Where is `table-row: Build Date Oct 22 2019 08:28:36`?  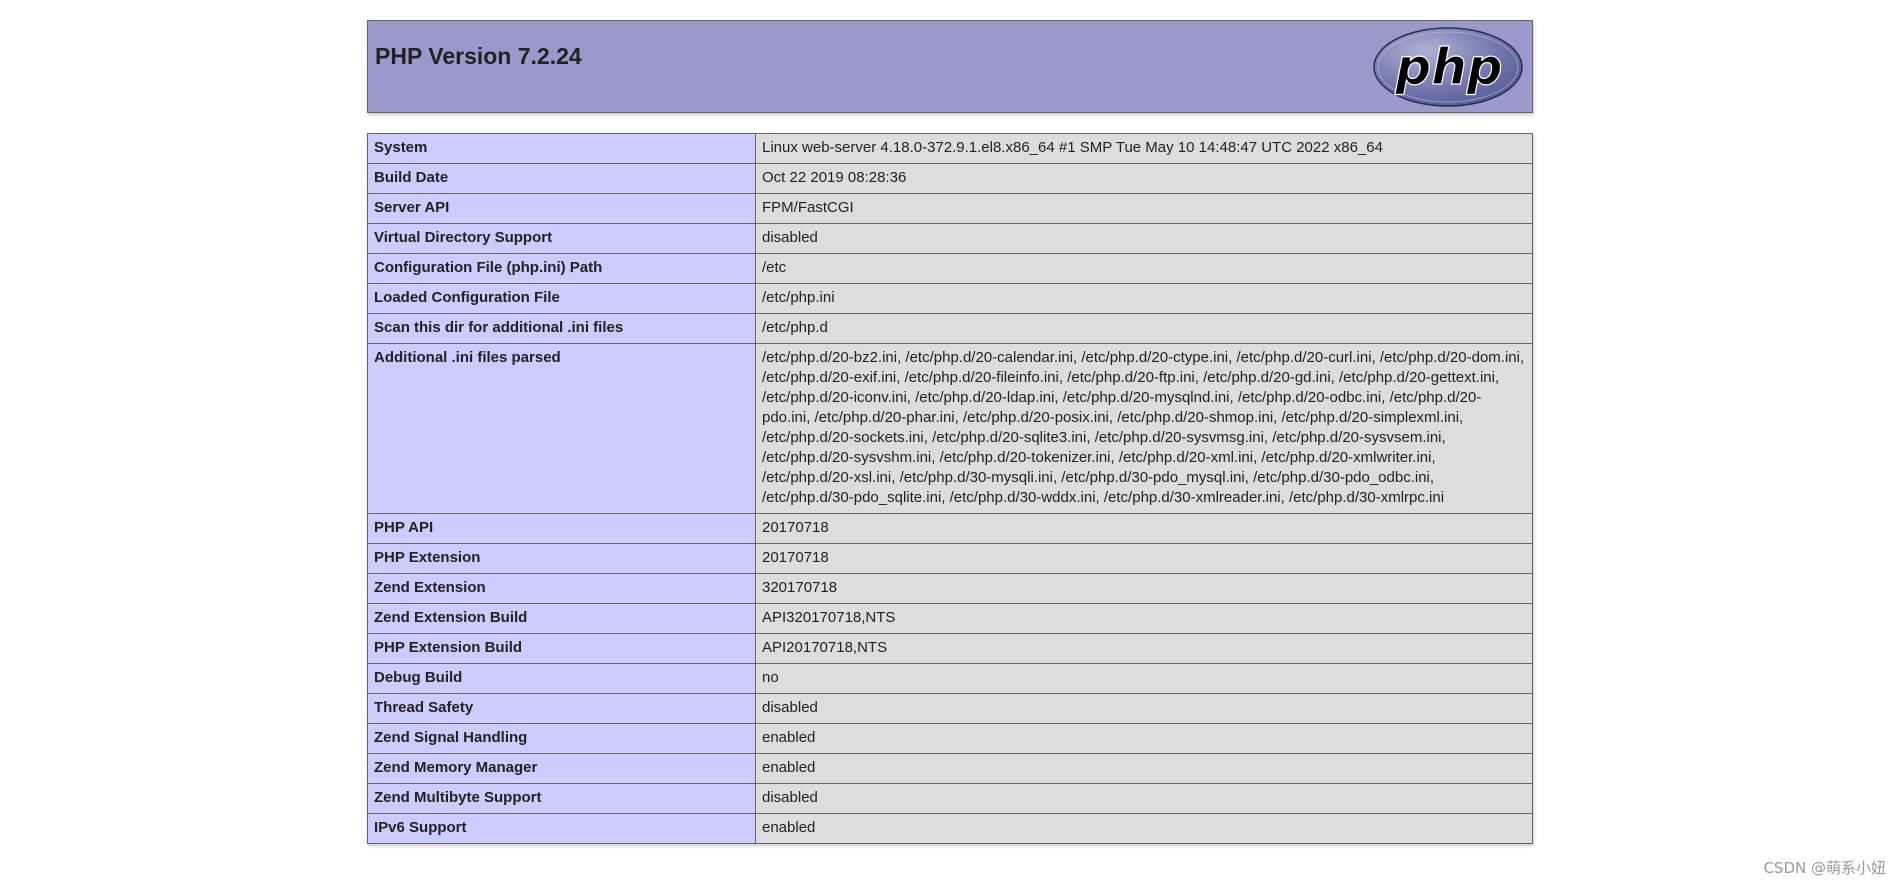 table-row: Build Date Oct 22 2019 08:28:36 is located at coordinates (950, 178).